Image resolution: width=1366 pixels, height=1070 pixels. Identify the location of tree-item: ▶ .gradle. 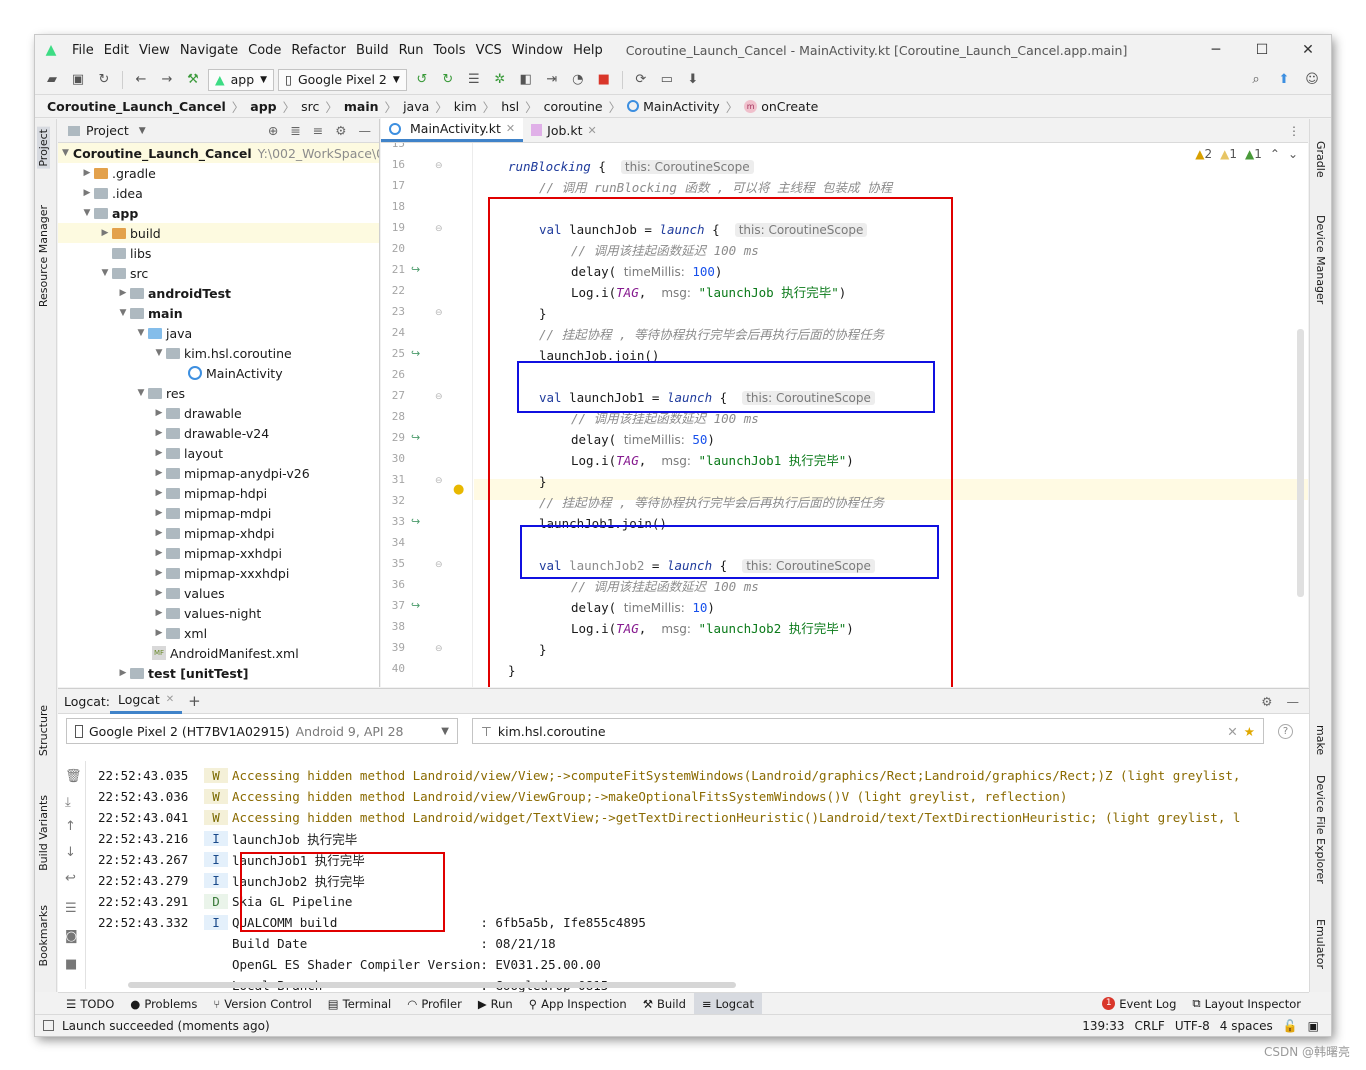
(218, 173).